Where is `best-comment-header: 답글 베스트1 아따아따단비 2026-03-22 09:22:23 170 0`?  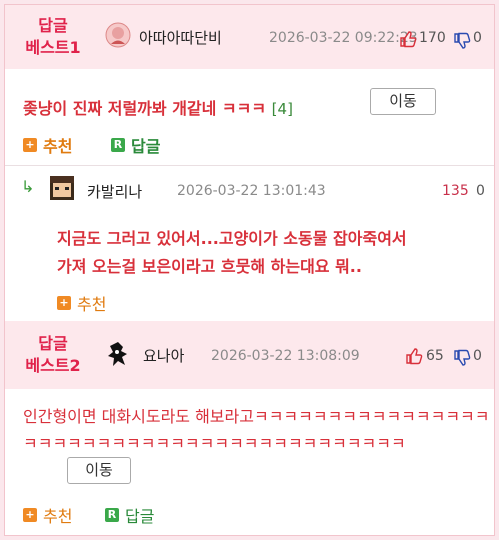 best-comment-header: 답글 베스트1 아따아따단비 2026-03-22 09:22:23 170 0 is located at coordinates (249, 37).